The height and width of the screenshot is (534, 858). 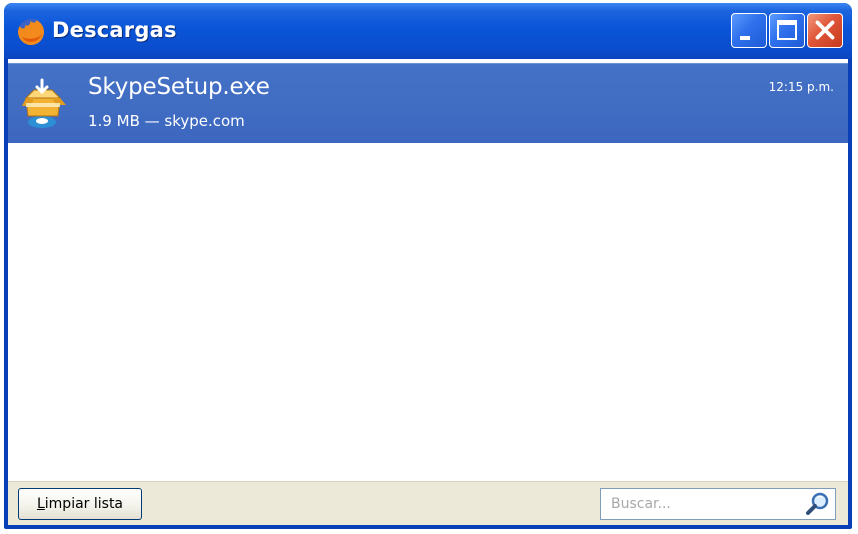 I want to click on search-box, so click(x=718, y=504).